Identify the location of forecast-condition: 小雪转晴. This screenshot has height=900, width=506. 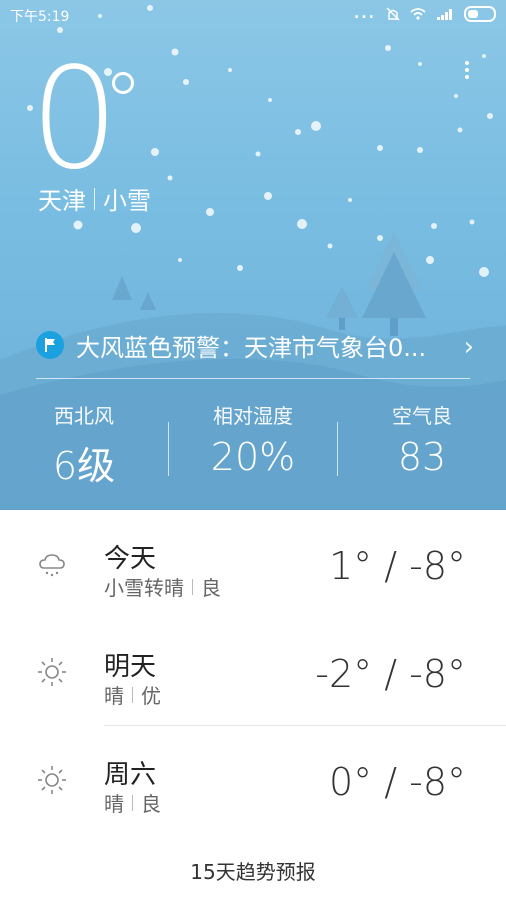
(144, 588).